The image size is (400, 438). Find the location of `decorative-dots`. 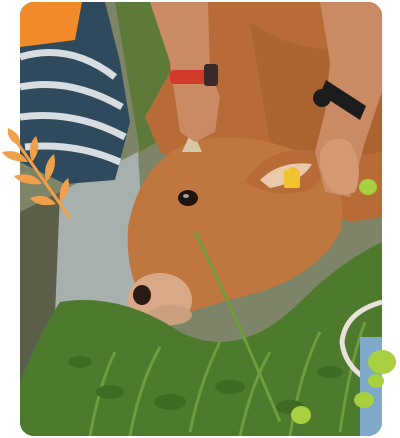

decorative-dots is located at coordinates (375, 293).